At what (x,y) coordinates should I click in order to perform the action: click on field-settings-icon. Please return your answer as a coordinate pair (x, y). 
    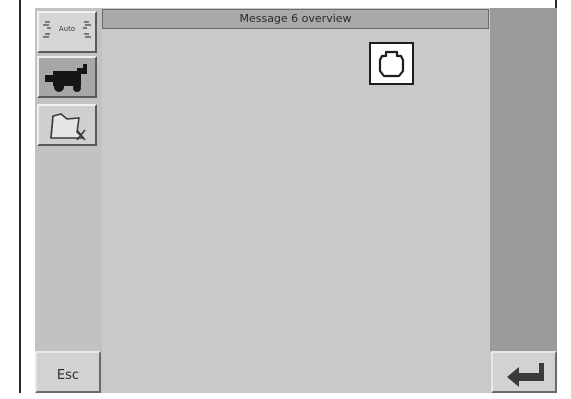
    Looking at the image, I should click on (68, 127).